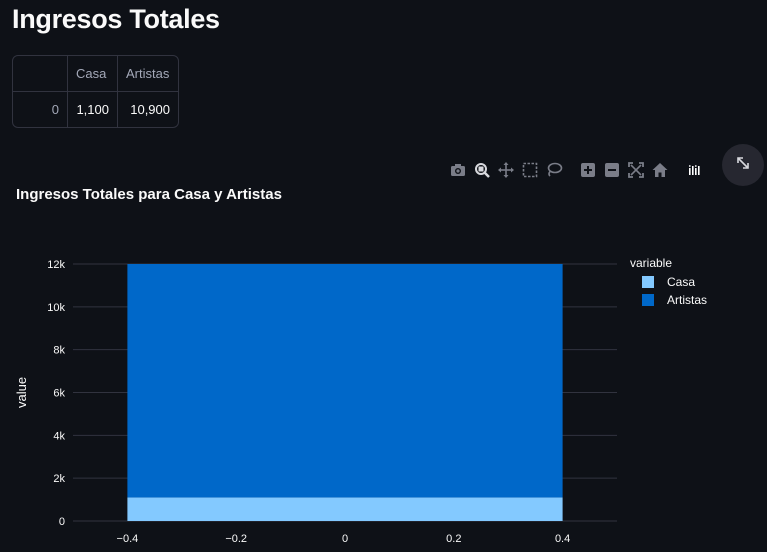 The height and width of the screenshot is (552, 767). I want to click on x-tick-label: 0.2, so click(453, 539).